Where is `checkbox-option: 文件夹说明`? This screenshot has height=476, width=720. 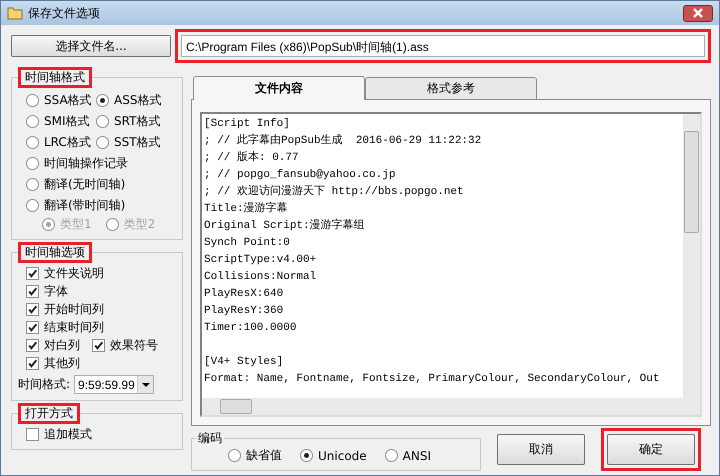
checkbox-option: 文件夹说明 is located at coordinates (101, 273).